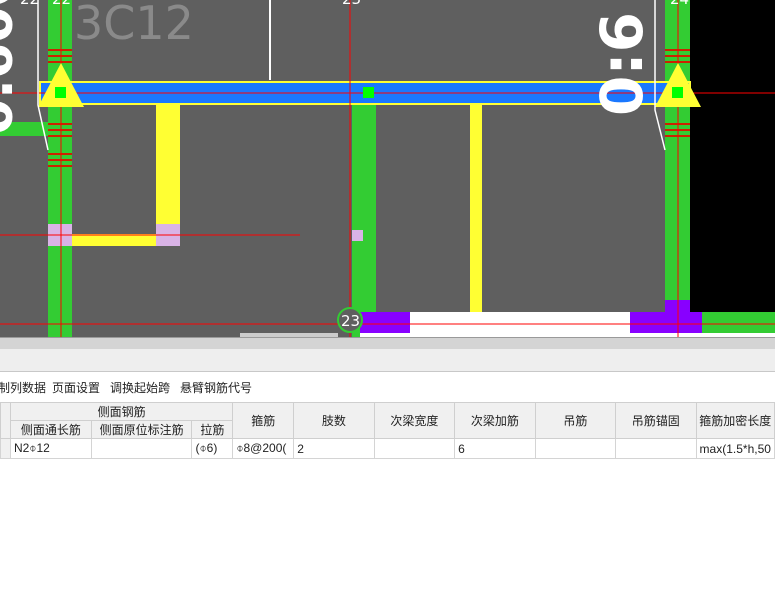  Describe the element at coordinates (575, 420) in the screenshot. I see `col-header-hanger: 吊筋` at that location.